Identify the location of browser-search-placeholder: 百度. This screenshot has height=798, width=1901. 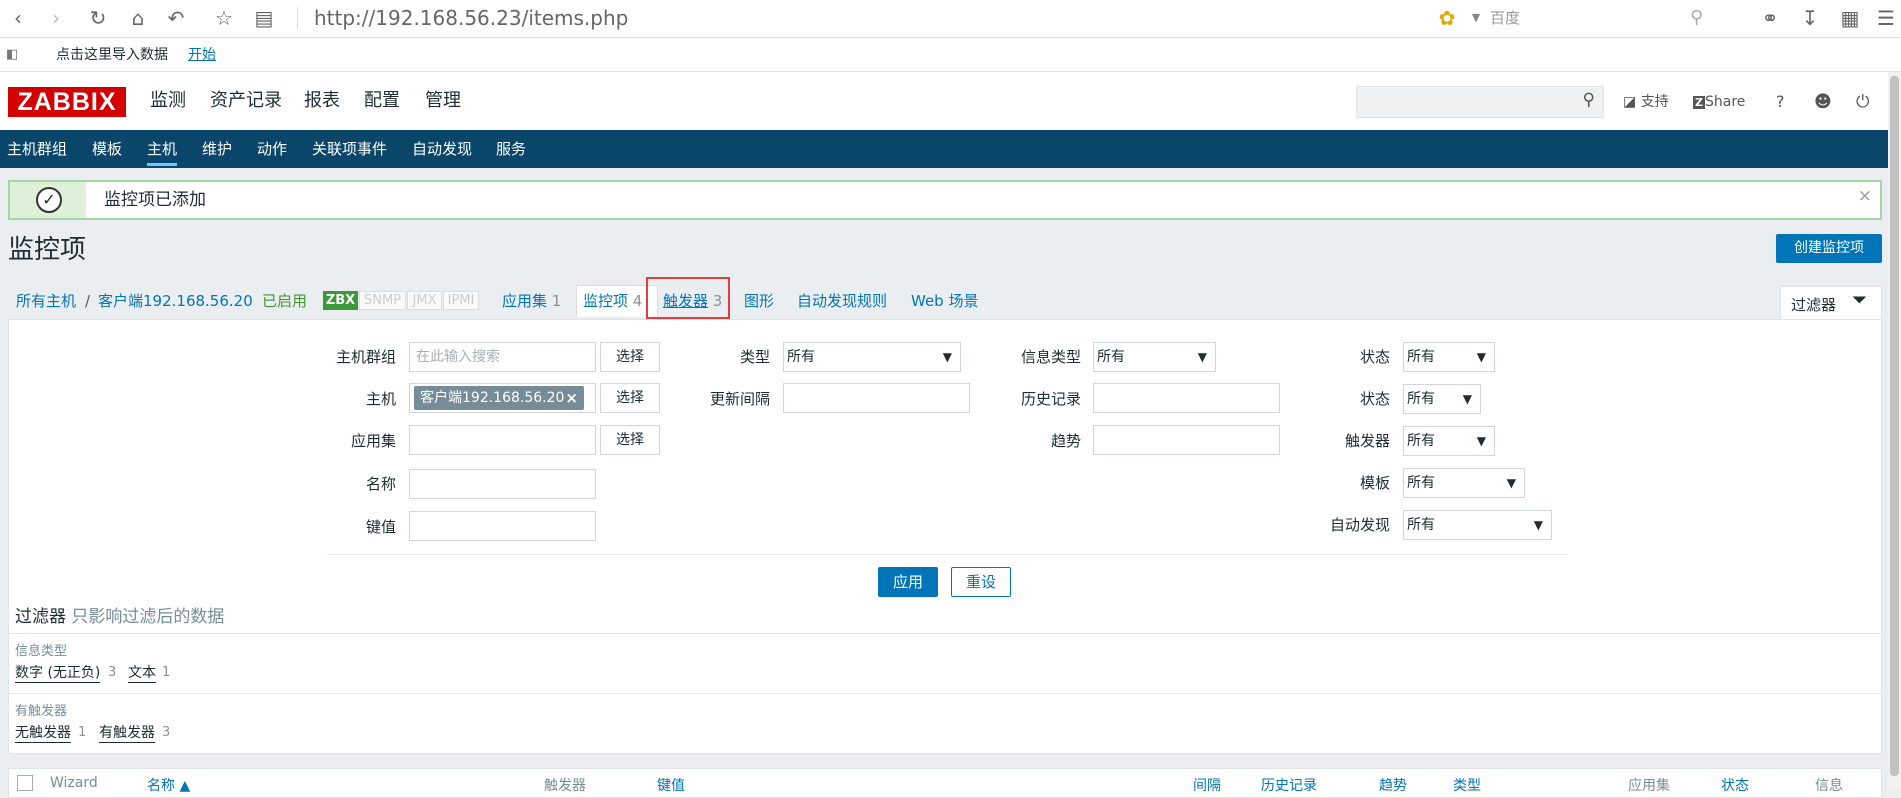
(1505, 18).